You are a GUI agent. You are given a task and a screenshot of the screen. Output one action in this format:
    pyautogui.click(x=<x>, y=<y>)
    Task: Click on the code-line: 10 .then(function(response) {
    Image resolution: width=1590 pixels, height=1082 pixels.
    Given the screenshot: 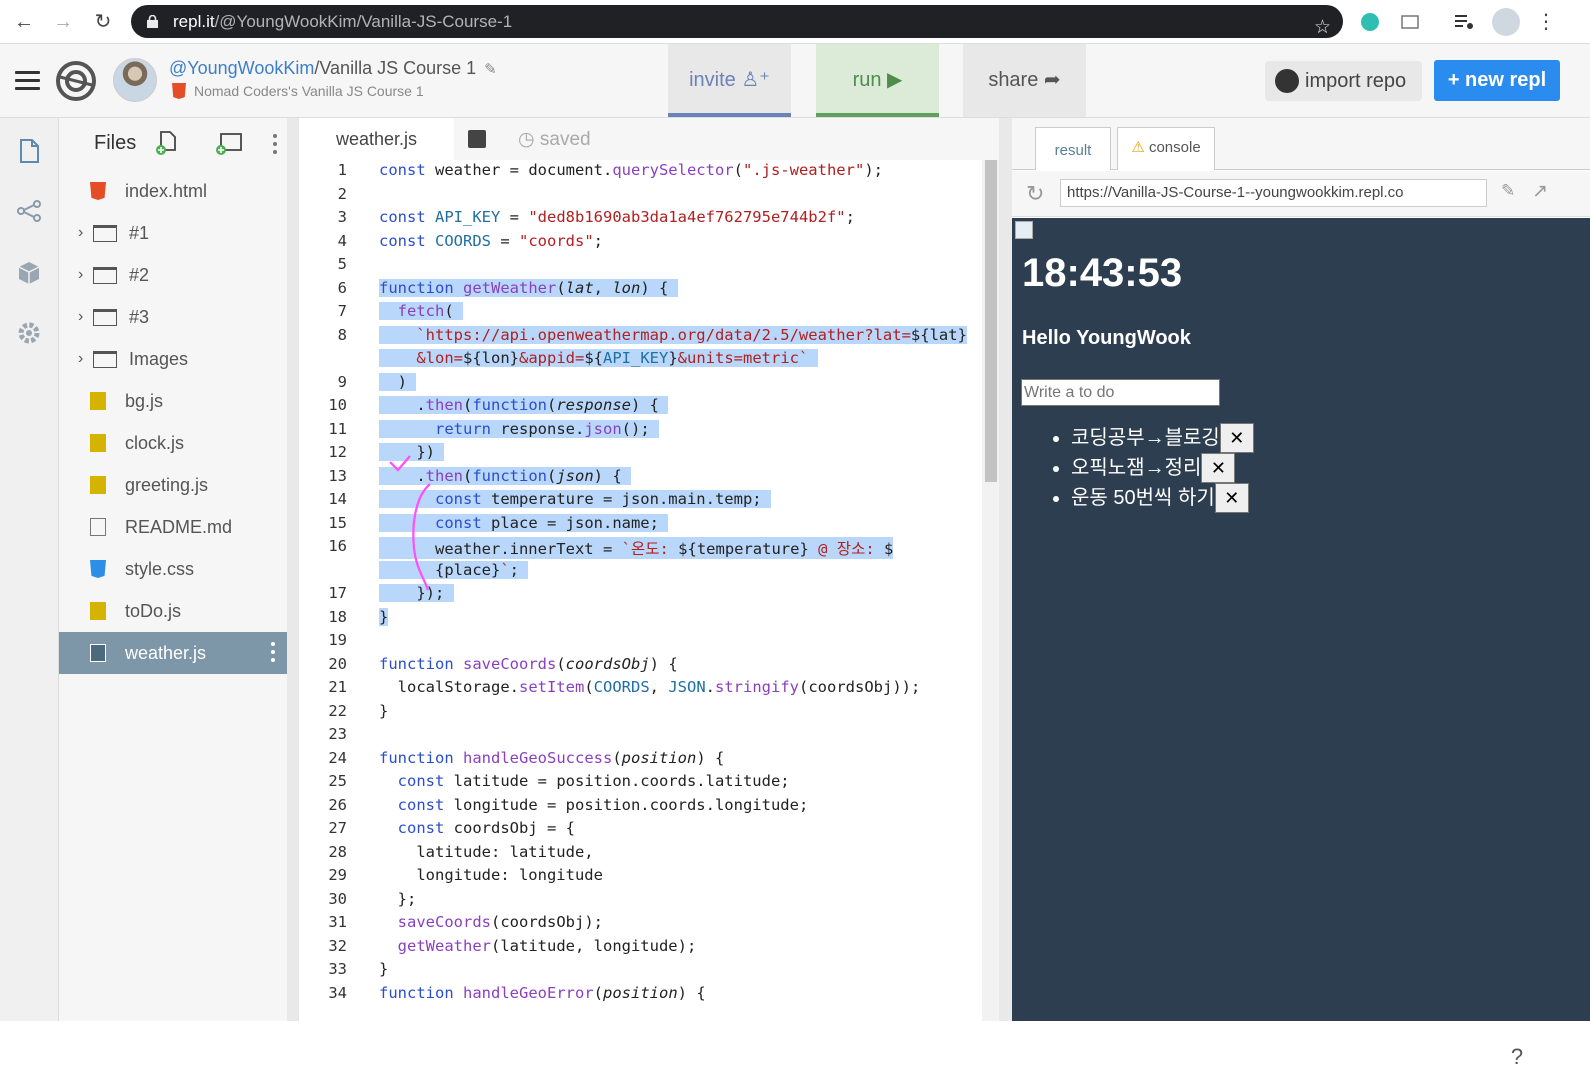 What is the action you would take?
    pyautogui.click(x=640, y=407)
    